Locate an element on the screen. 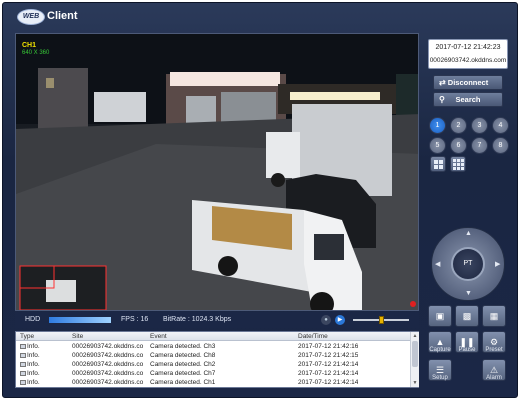 The height and width of the screenshot is (400, 520). video-status-bar: HDD FPS : 16 BitRate : 1024.3 Kbps ● ▶ is located at coordinates (217, 320).